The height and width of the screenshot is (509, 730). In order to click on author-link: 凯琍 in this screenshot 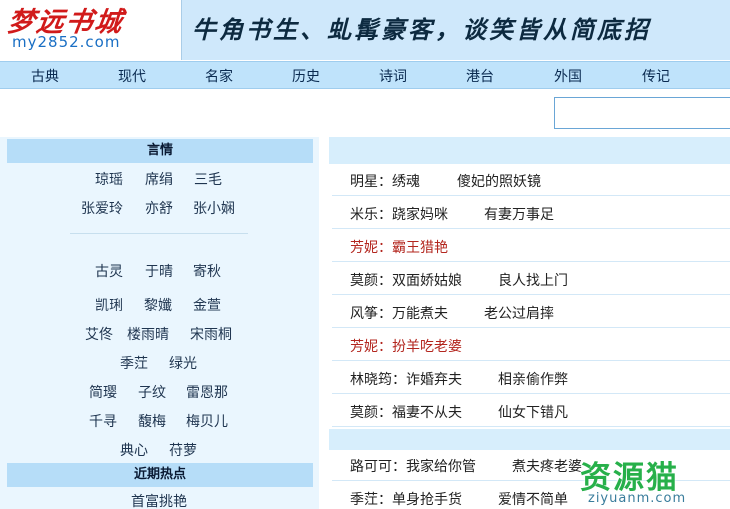, I will do `click(109, 305)`.